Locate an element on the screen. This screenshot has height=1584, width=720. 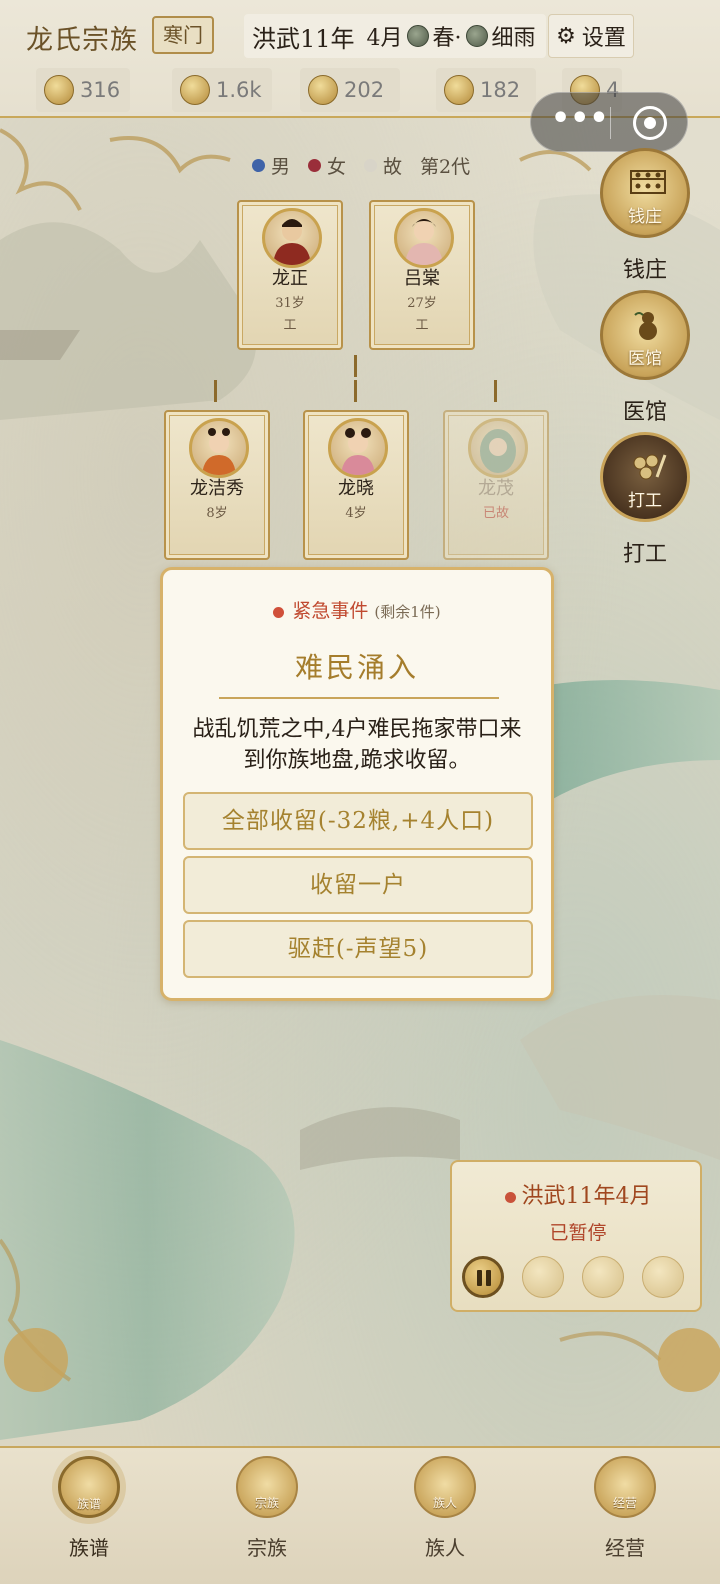
close-icon is located at coordinates (650, 123).